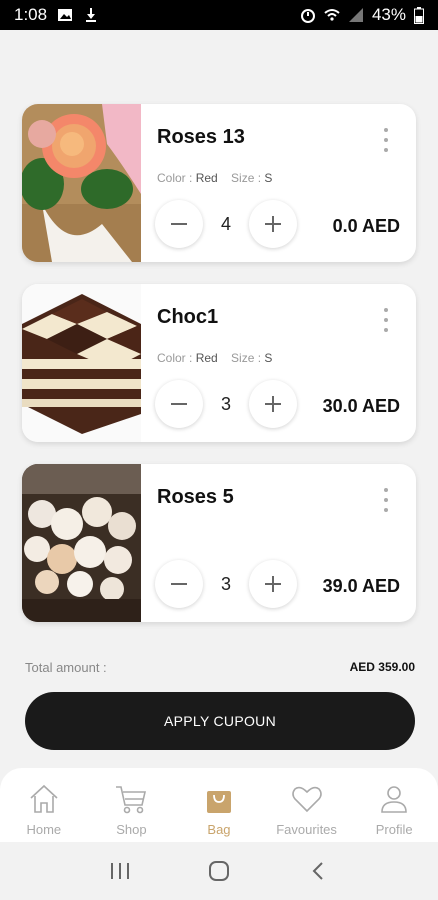 Image resolution: width=438 pixels, height=900 pixels. Describe the element at coordinates (307, 16) in the screenshot. I see `alarm-icon` at that location.